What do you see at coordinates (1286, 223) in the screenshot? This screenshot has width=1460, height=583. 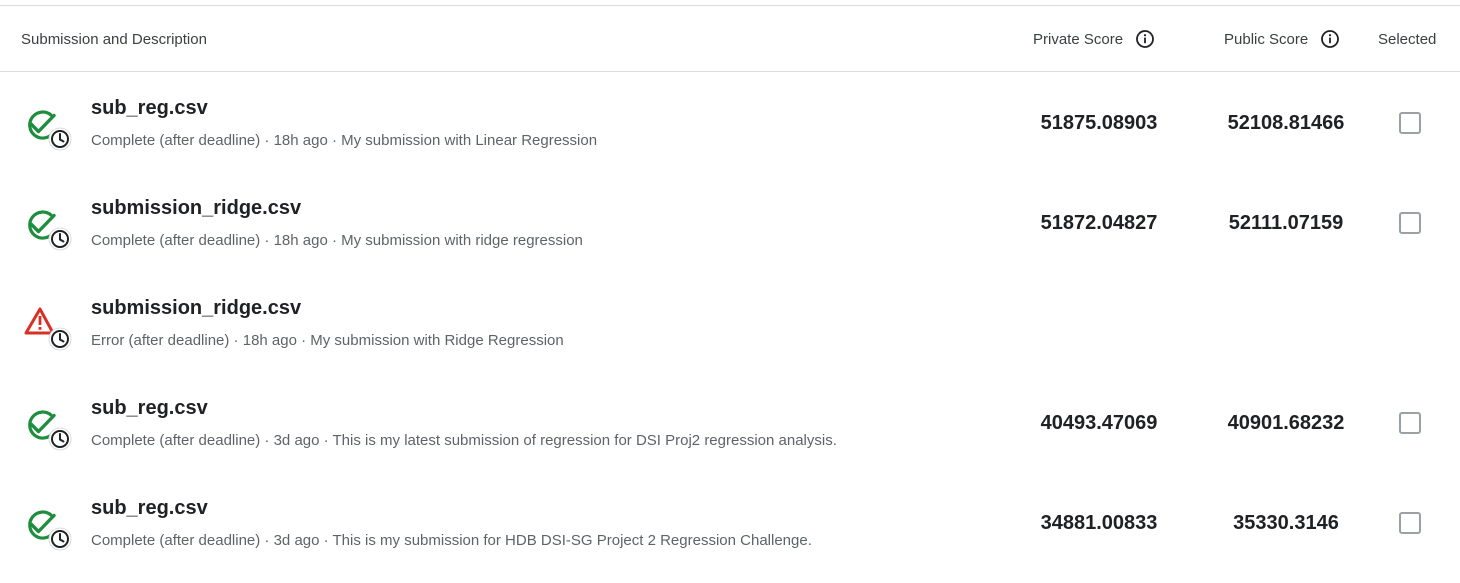 I see `public-score: 52111.07159` at bounding box center [1286, 223].